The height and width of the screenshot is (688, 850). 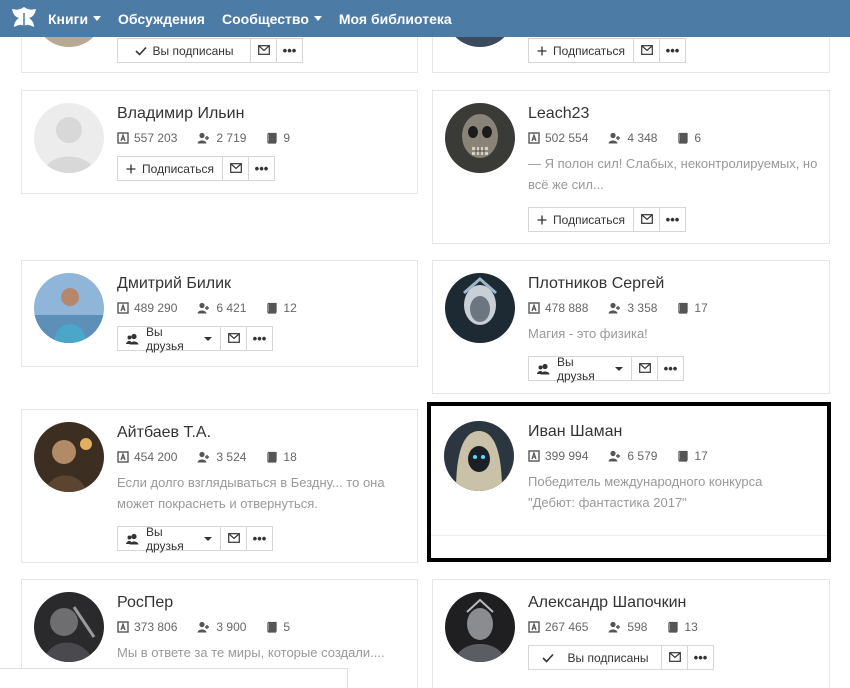 What do you see at coordinates (263, 457) in the screenshot?
I see `author-stats: 454 200 3 524 18` at bounding box center [263, 457].